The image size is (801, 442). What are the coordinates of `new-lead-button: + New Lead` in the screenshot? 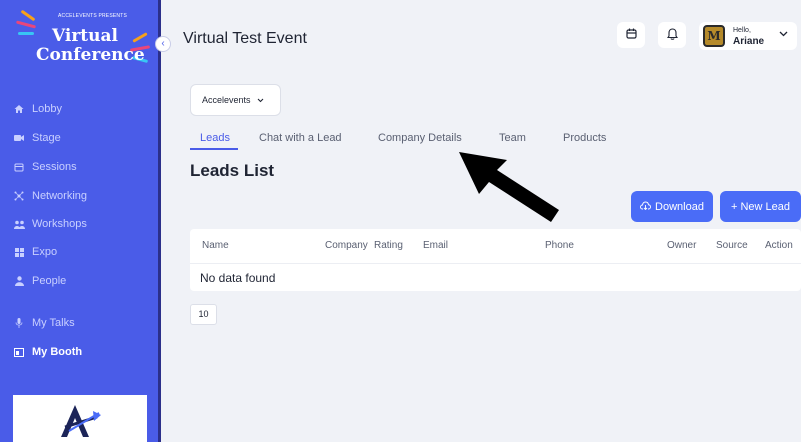 It's located at (760, 206).